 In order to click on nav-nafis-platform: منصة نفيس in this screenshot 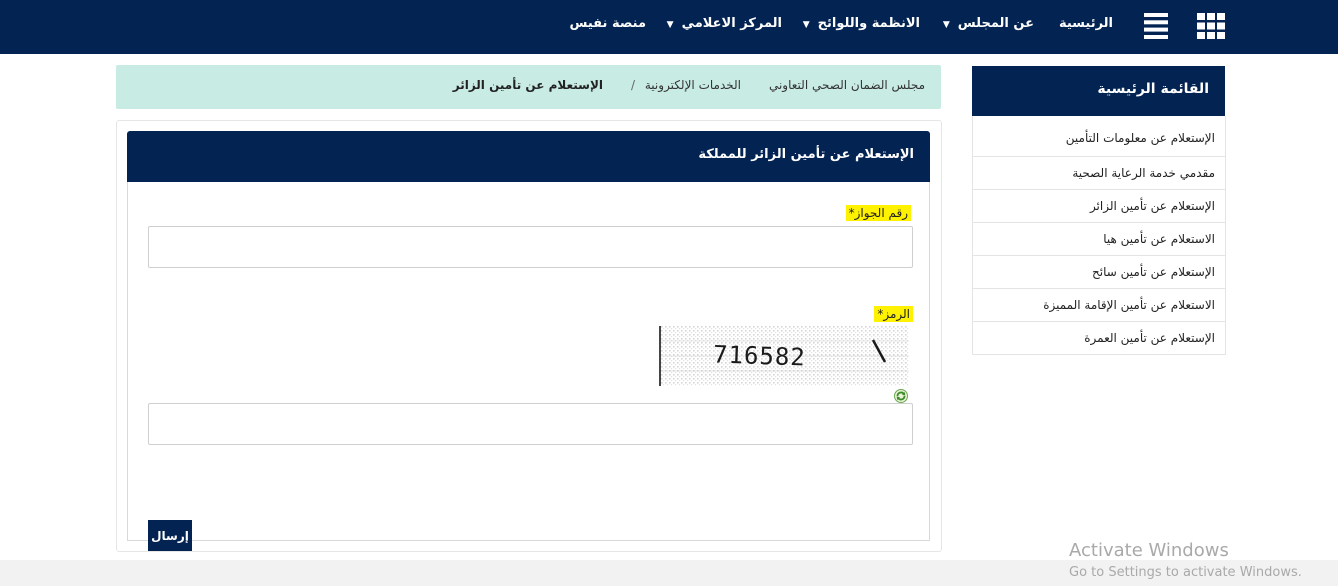, I will do `click(608, 23)`.